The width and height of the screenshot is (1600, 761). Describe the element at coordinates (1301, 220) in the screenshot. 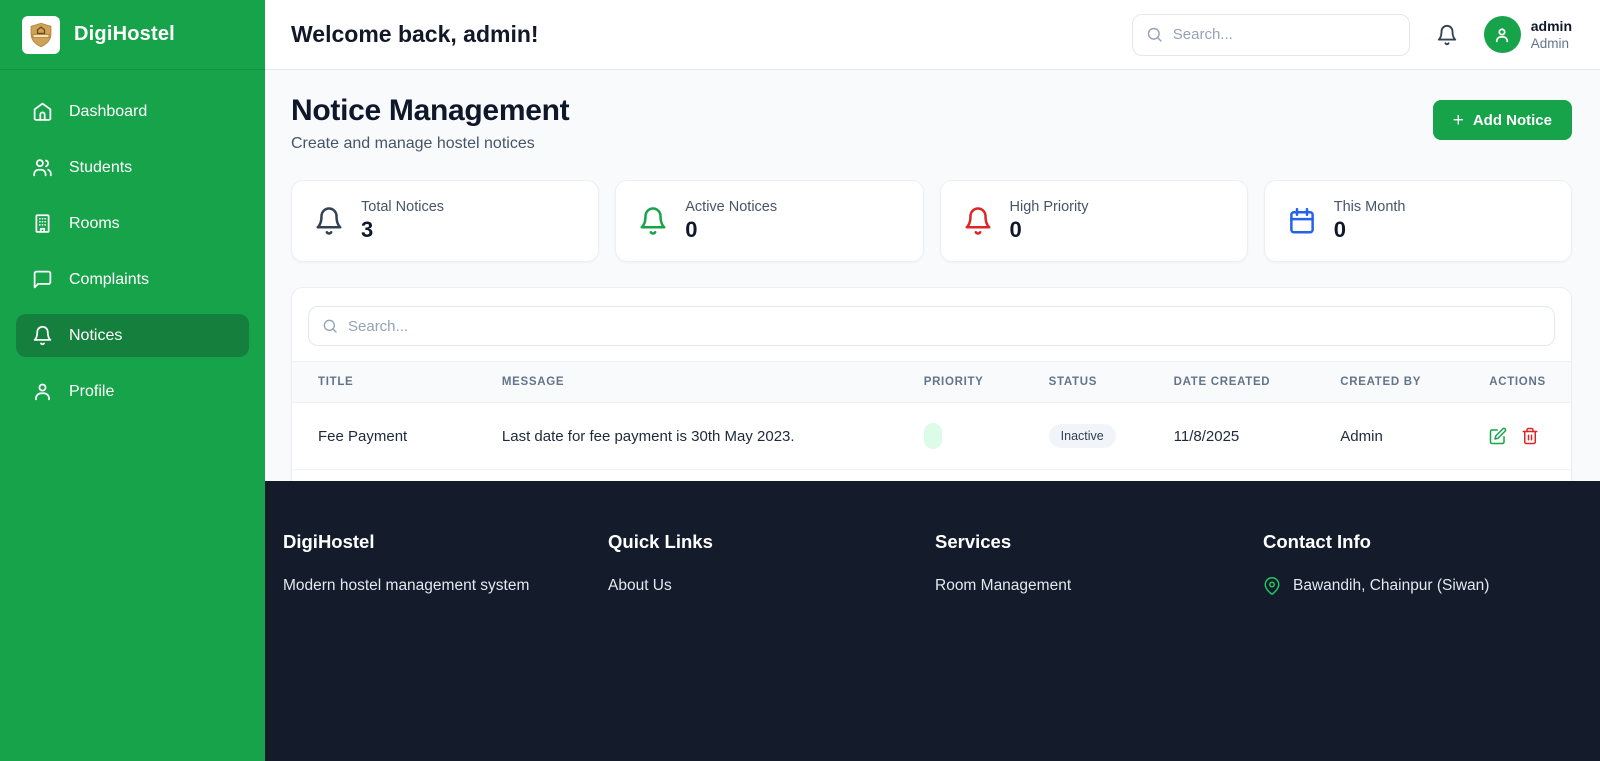

I see `calendar-icon` at that location.